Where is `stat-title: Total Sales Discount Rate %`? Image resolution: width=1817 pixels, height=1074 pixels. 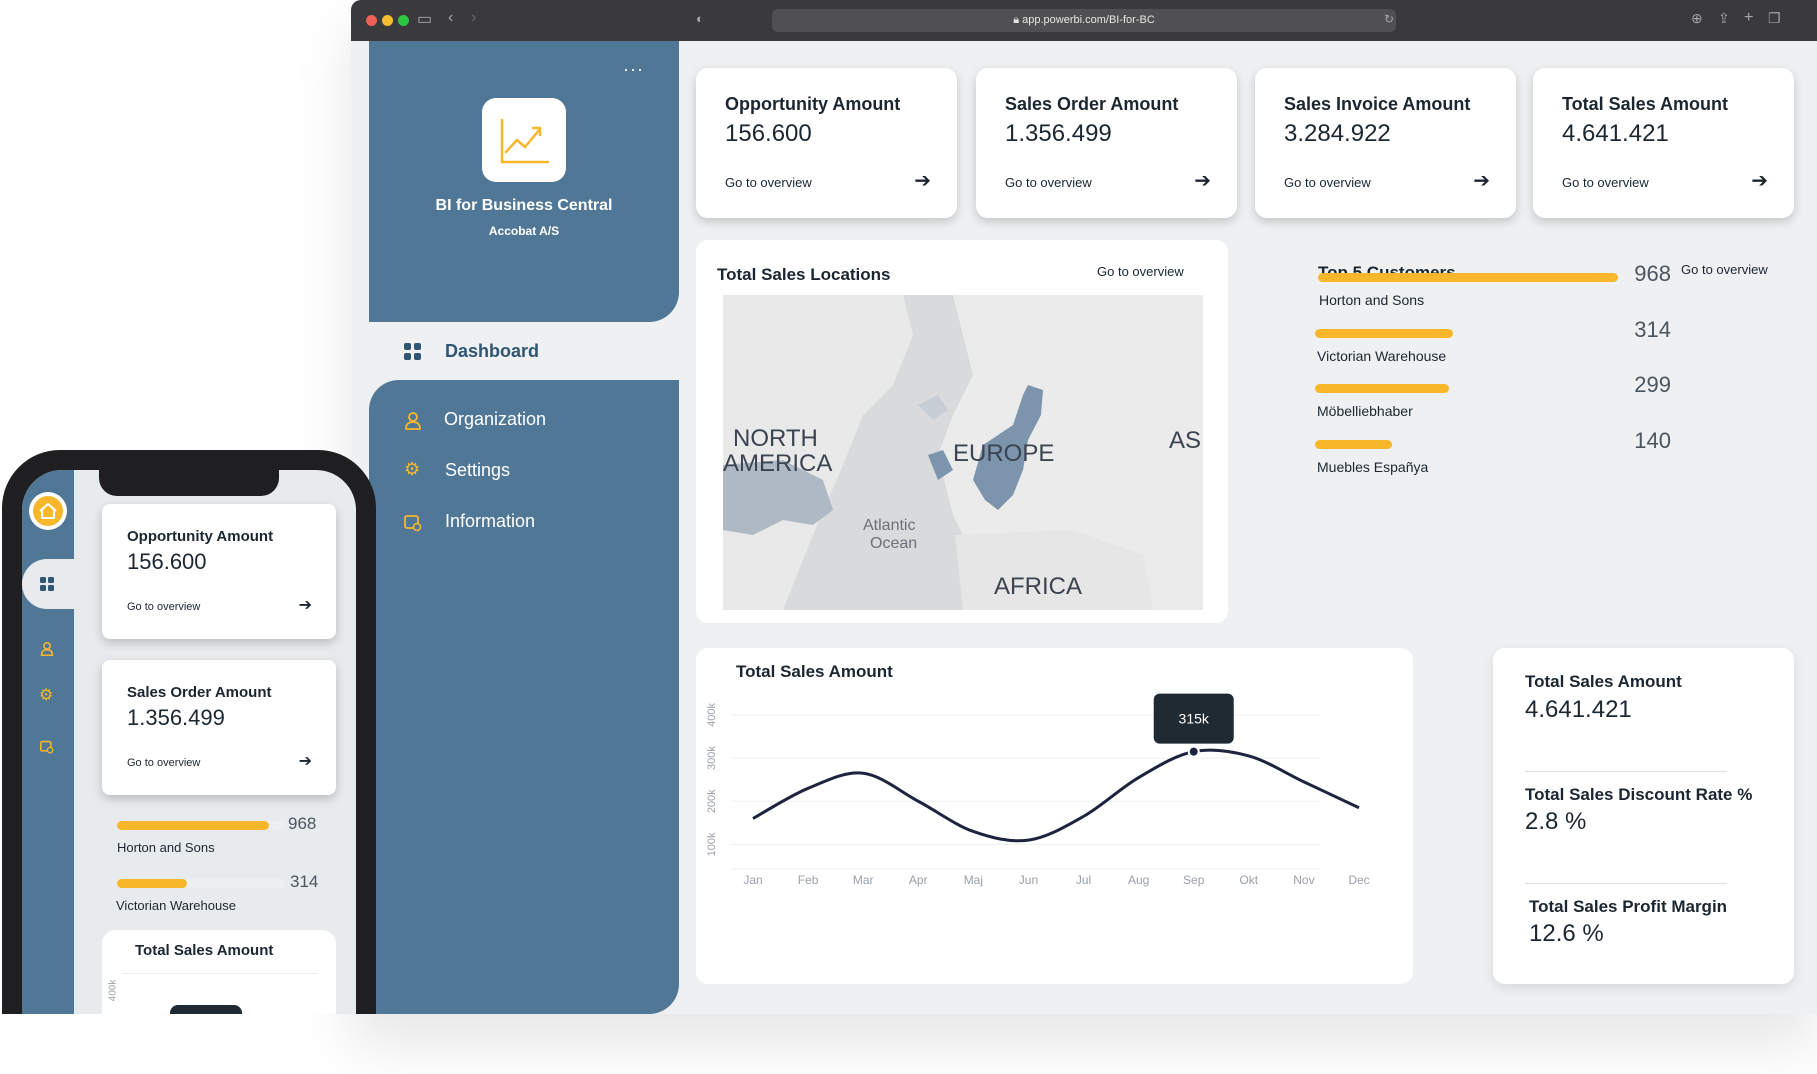 stat-title: Total Sales Discount Rate % is located at coordinates (1639, 794).